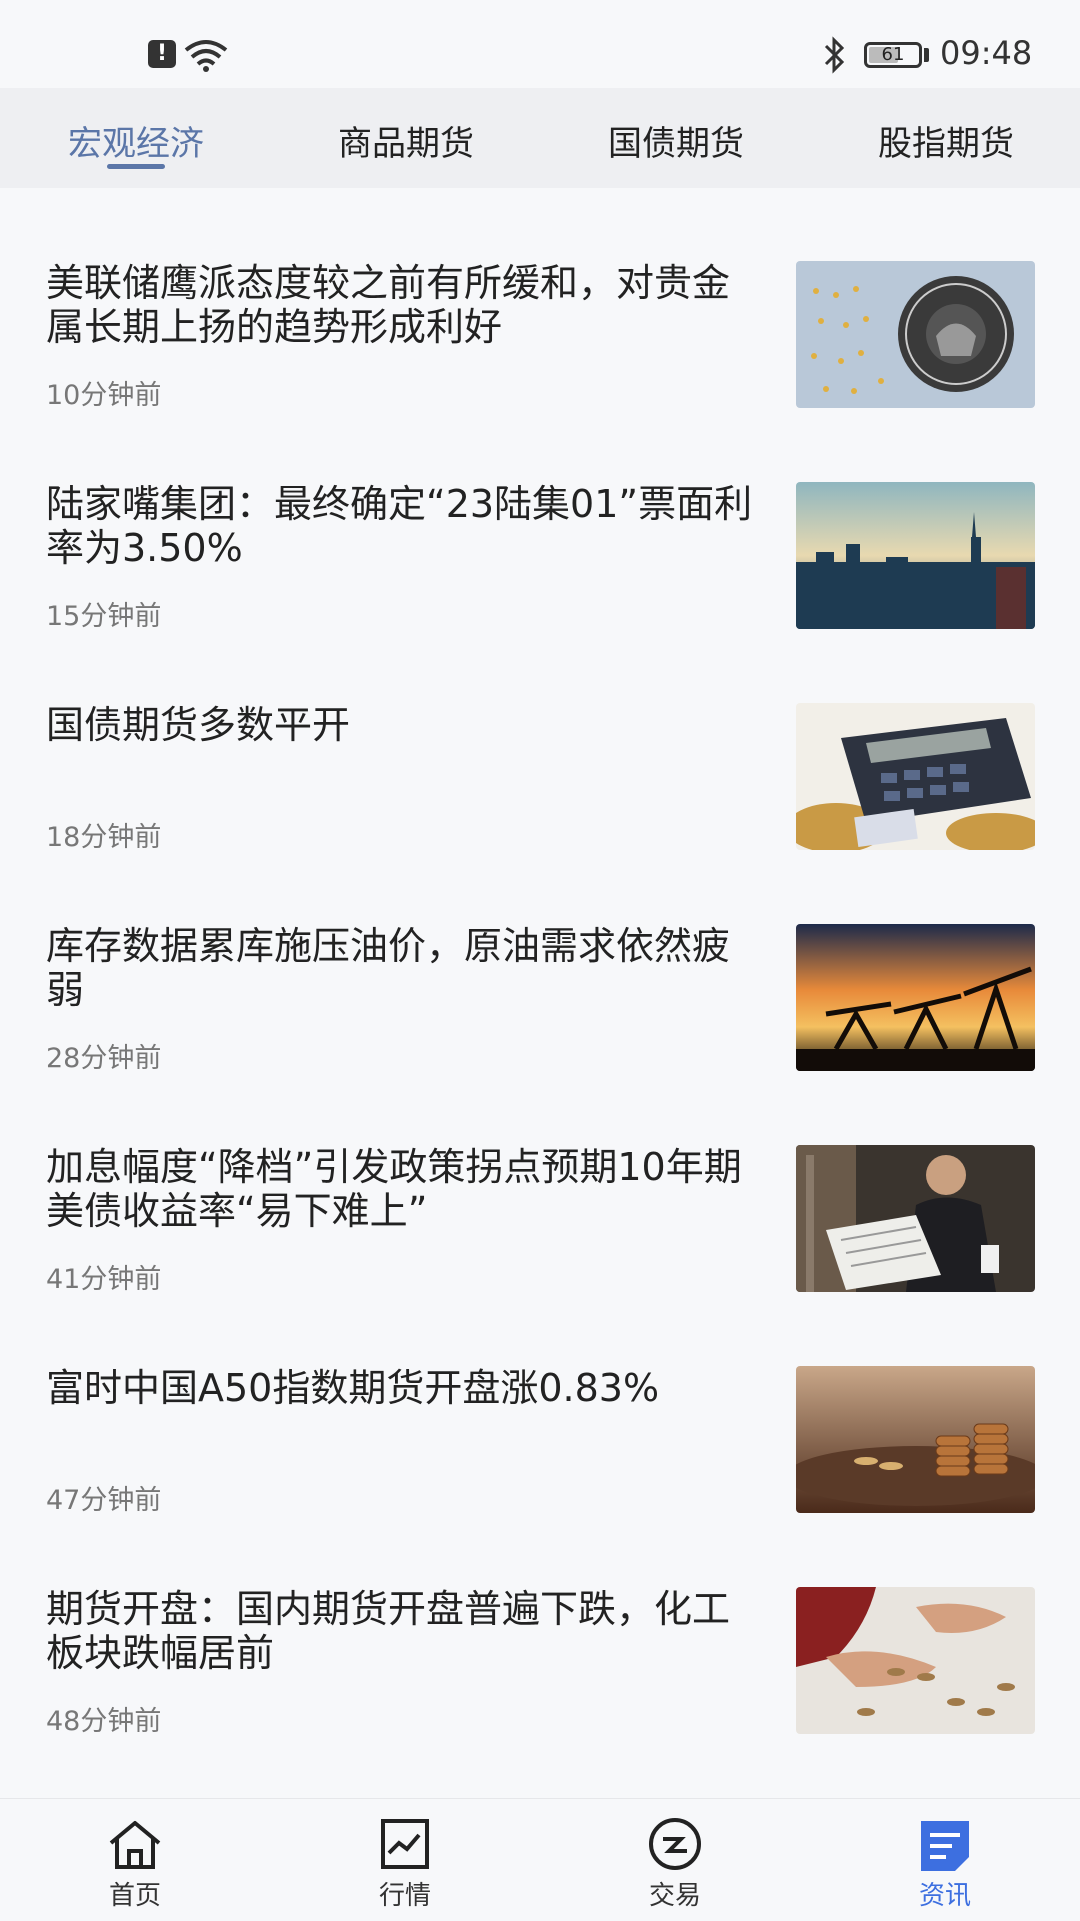 The width and height of the screenshot is (1080, 1921). Describe the element at coordinates (540, 44) in the screenshot. I see `status-bar: ! 61 09:48` at that location.